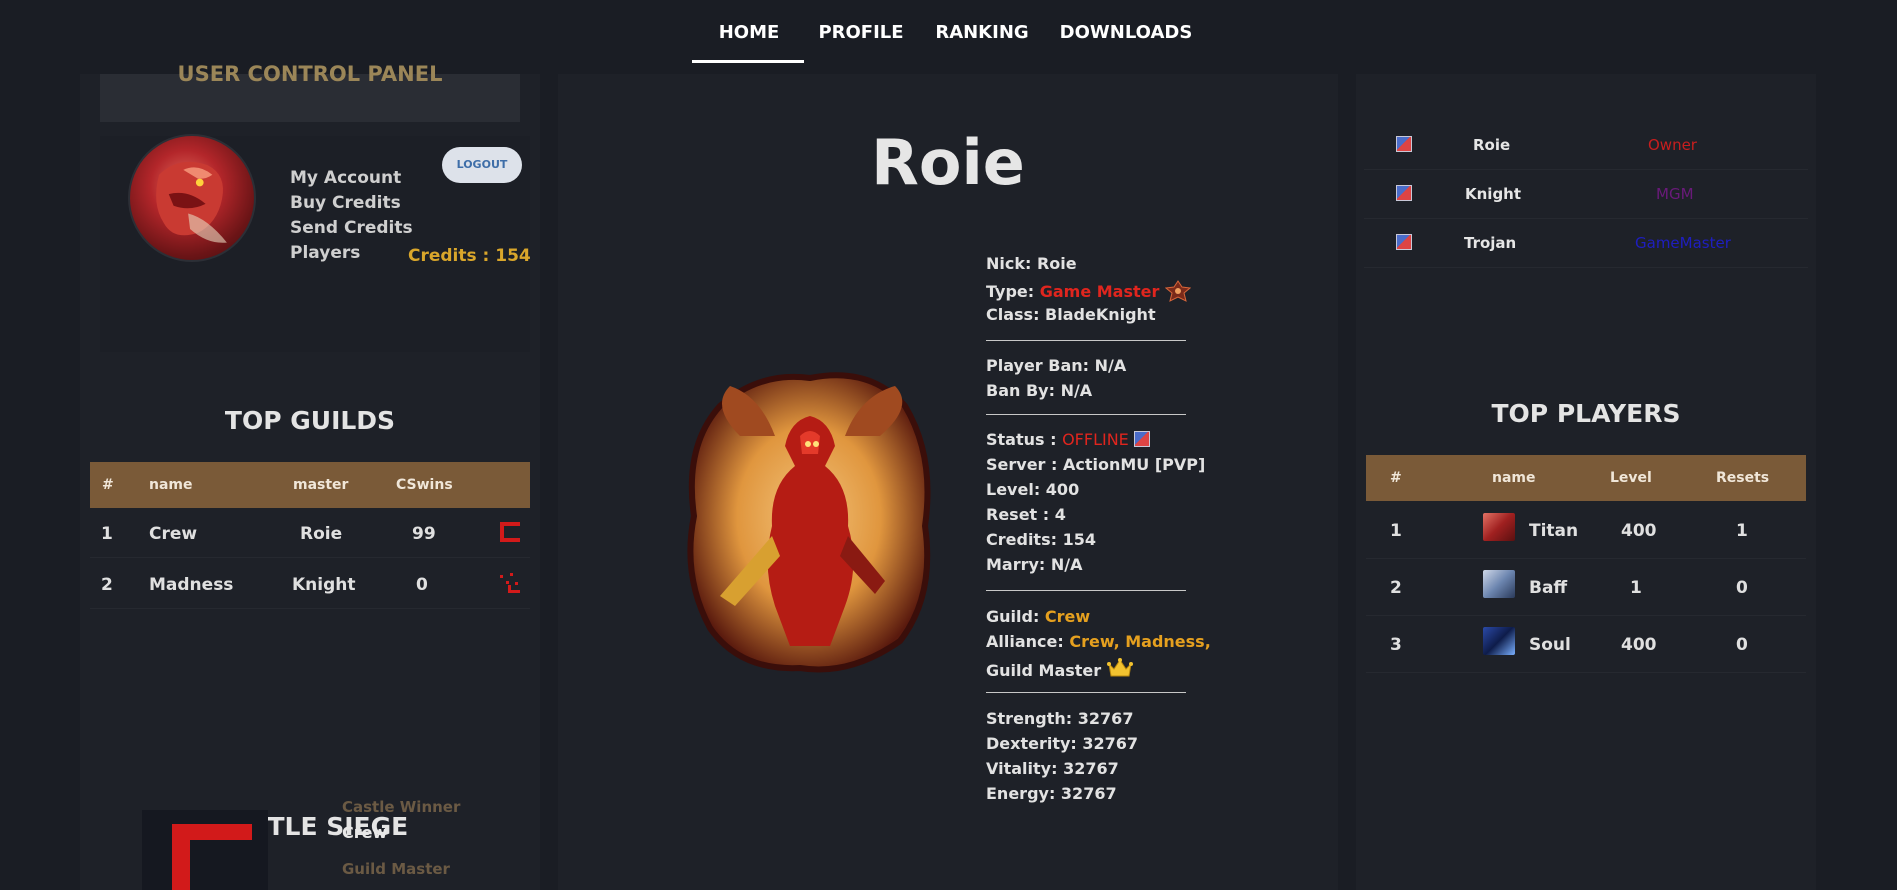  I want to click on my-account-link: My Account, so click(345, 178).